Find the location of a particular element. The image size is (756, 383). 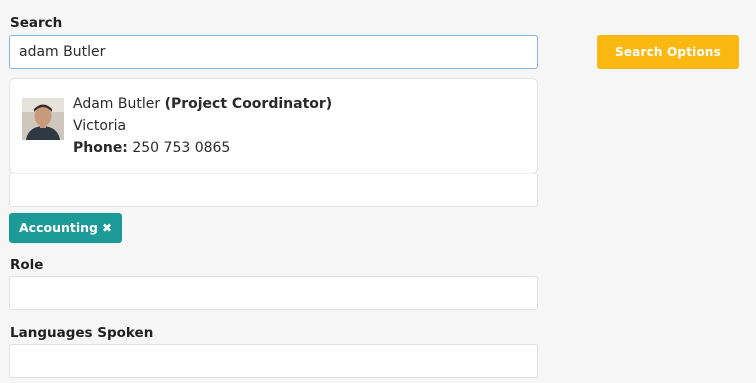

role-label: Role is located at coordinates (27, 265).